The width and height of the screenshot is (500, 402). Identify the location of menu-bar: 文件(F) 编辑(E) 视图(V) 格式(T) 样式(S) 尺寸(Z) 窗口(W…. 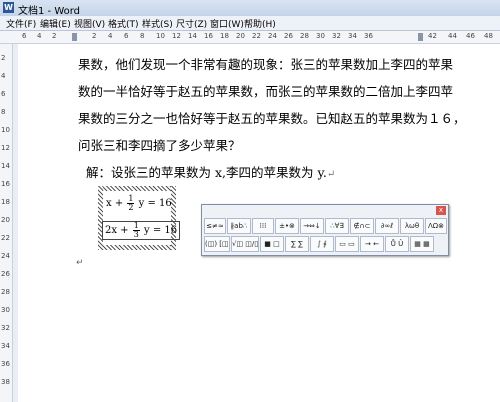
(250, 23).